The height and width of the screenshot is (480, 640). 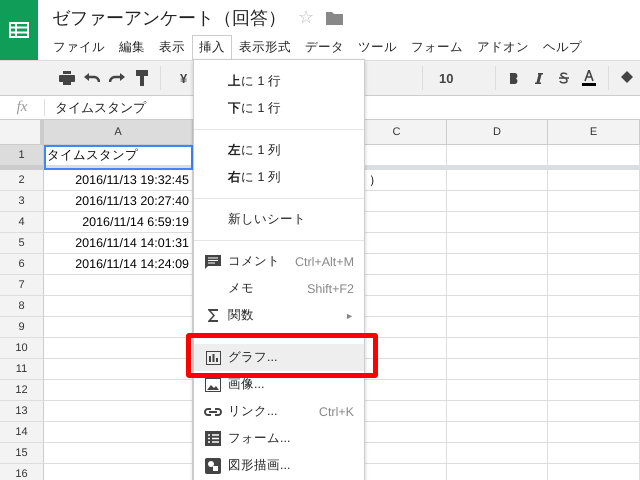 I want to click on row-header: 8, so click(x=22, y=306).